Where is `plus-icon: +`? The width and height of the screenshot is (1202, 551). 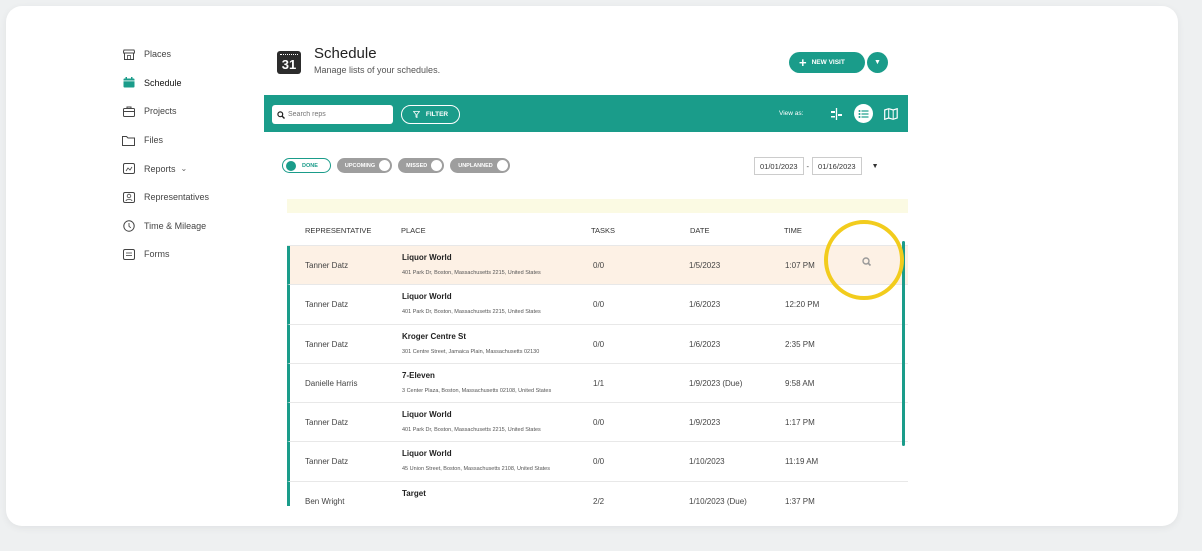 plus-icon: + is located at coordinates (803, 62).